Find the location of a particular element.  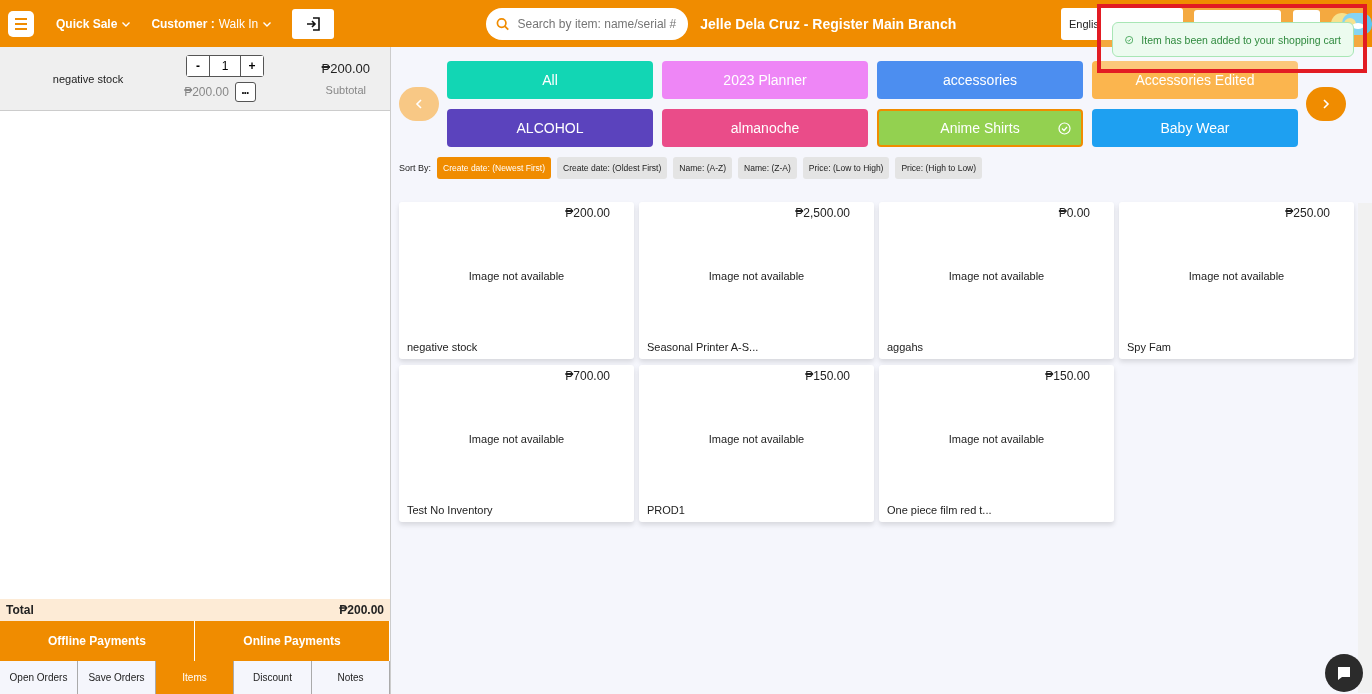

register-title: Jelle Dela Cruz - Register Main Branch is located at coordinates (828, 23).